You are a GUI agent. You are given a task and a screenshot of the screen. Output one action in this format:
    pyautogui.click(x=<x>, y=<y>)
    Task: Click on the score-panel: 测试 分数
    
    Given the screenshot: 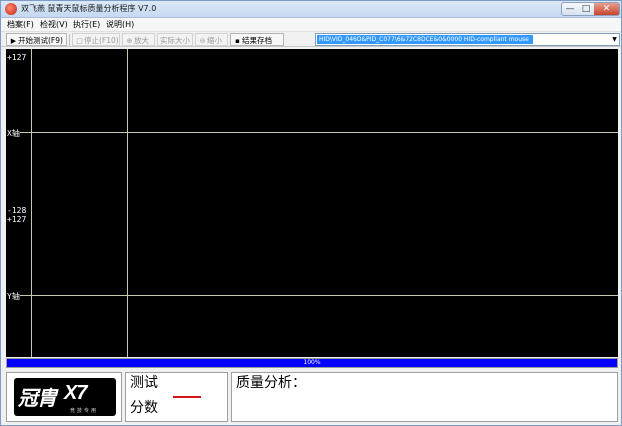 What is the action you would take?
    pyautogui.click(x=176, y=397)
    